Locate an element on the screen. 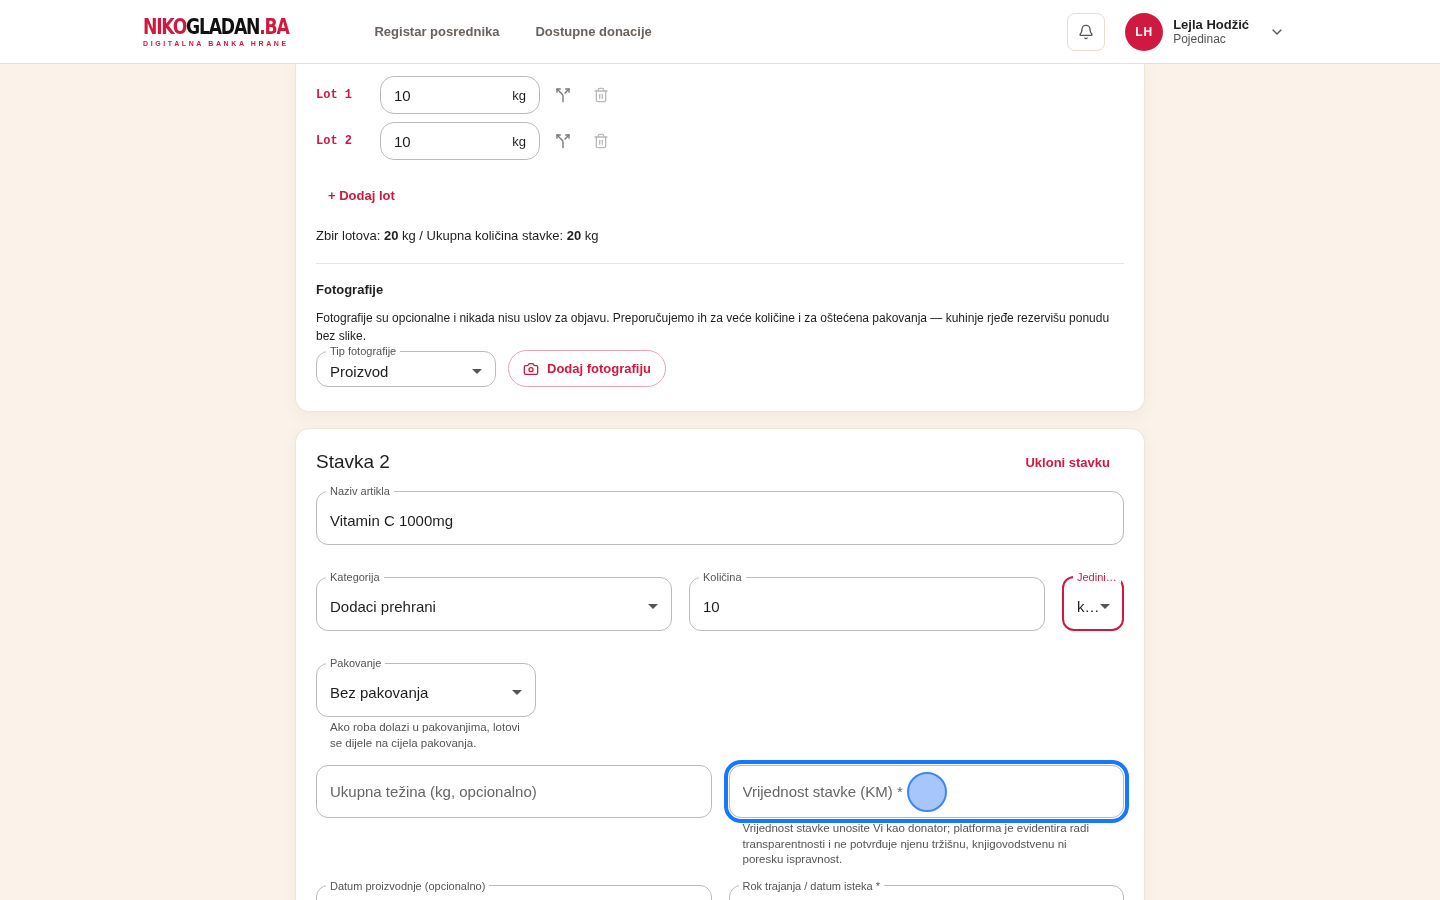 This screenshot has height=900, width=1440. user-avatar: LH is located at coordinates (1144, 31).